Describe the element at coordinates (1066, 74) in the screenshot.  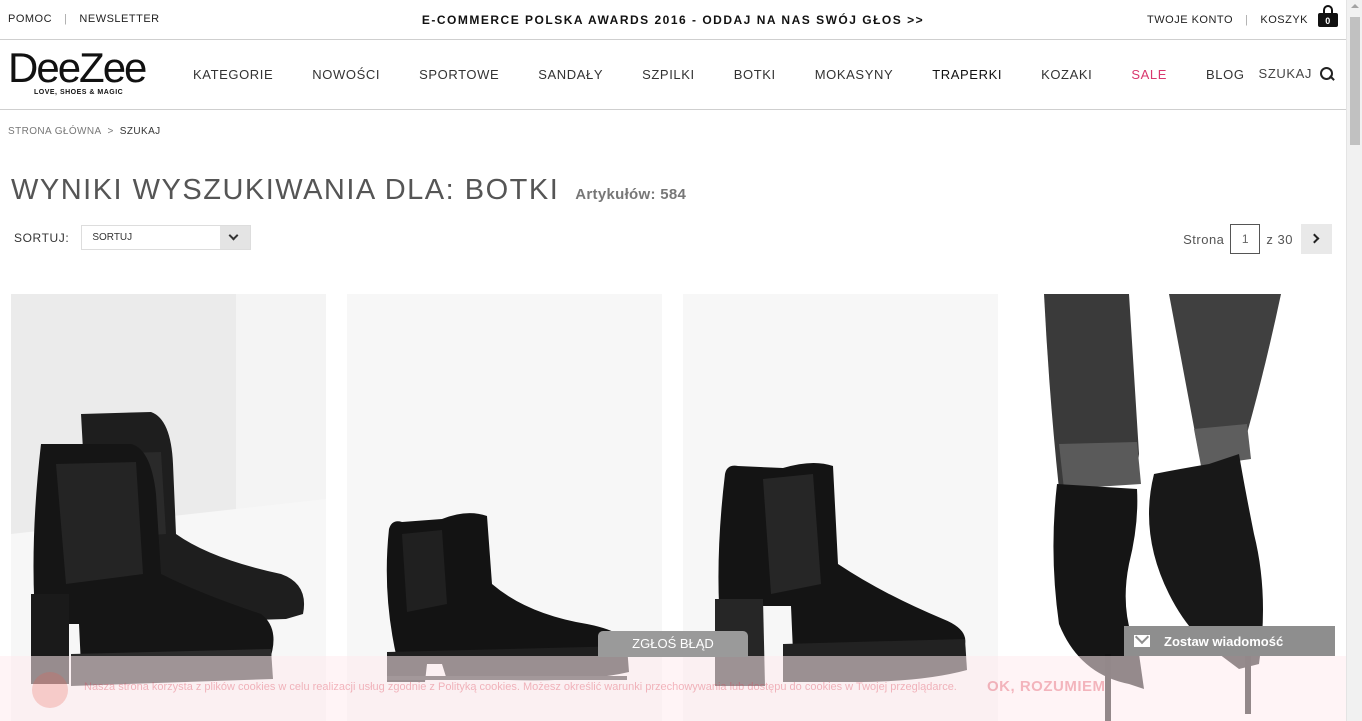
I see `nav-item-kozaki: KOZAKI` at that location.